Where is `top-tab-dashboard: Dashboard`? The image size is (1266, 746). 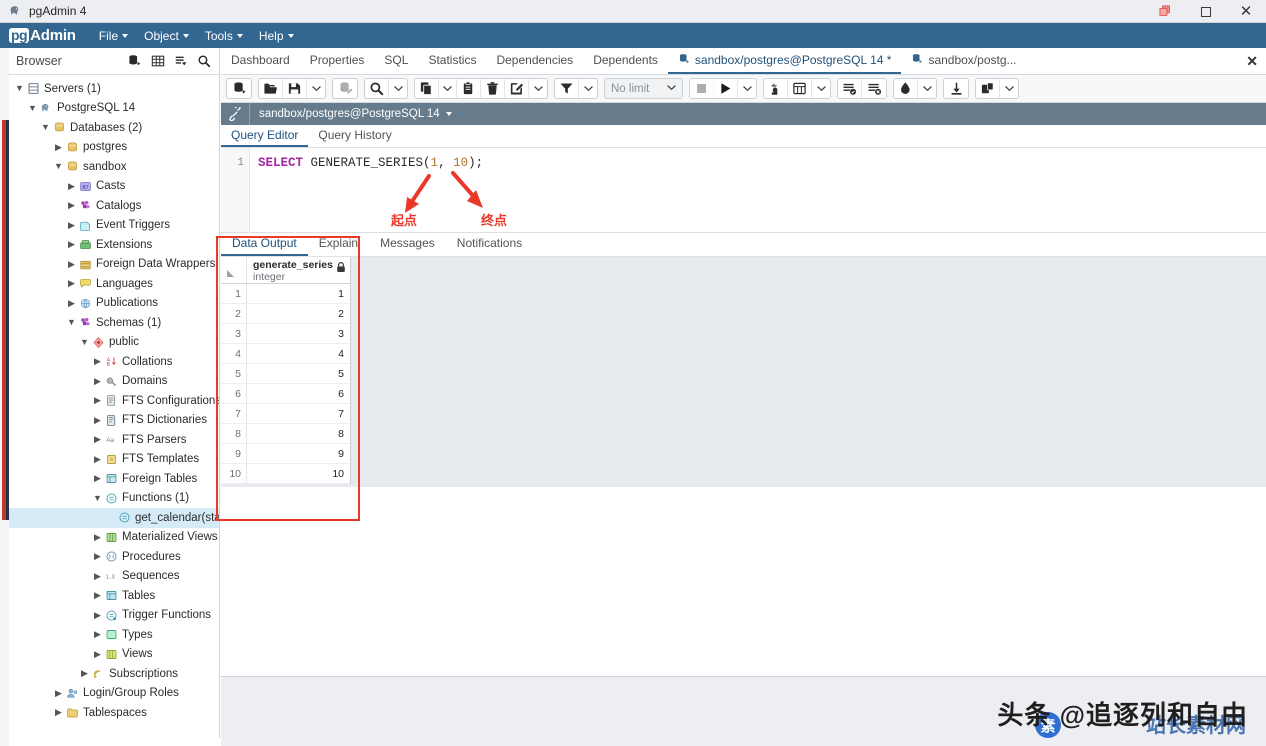 top-tab-dashboard: Dashboard is located at coordinates (260, 61).